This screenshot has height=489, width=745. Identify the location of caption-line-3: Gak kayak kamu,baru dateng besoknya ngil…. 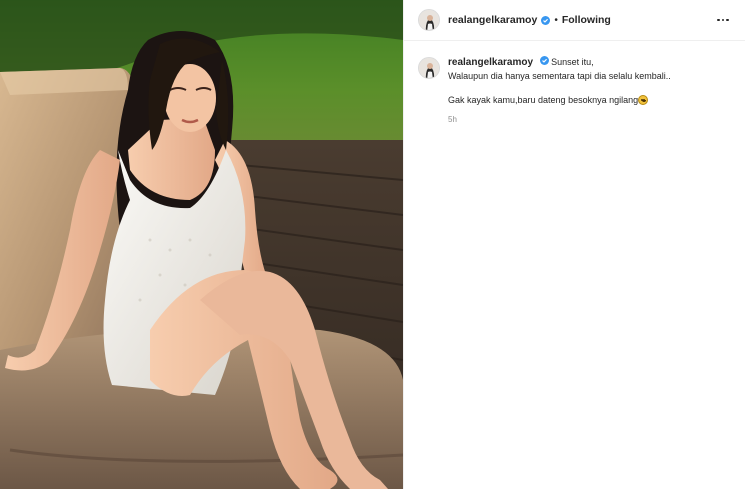
(559, 100).